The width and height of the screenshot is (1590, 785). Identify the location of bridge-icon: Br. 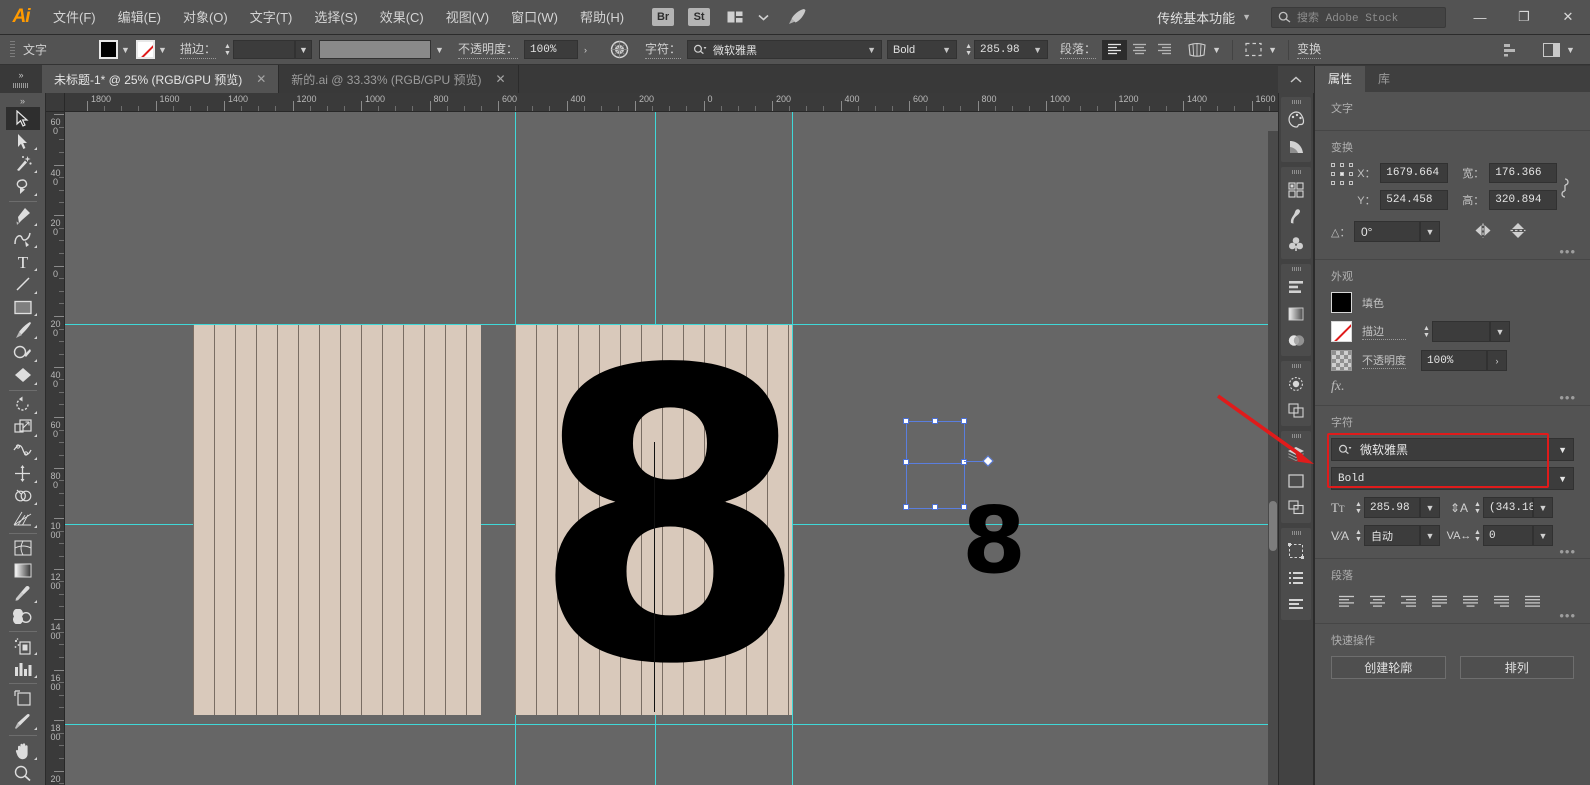
(663, 17).